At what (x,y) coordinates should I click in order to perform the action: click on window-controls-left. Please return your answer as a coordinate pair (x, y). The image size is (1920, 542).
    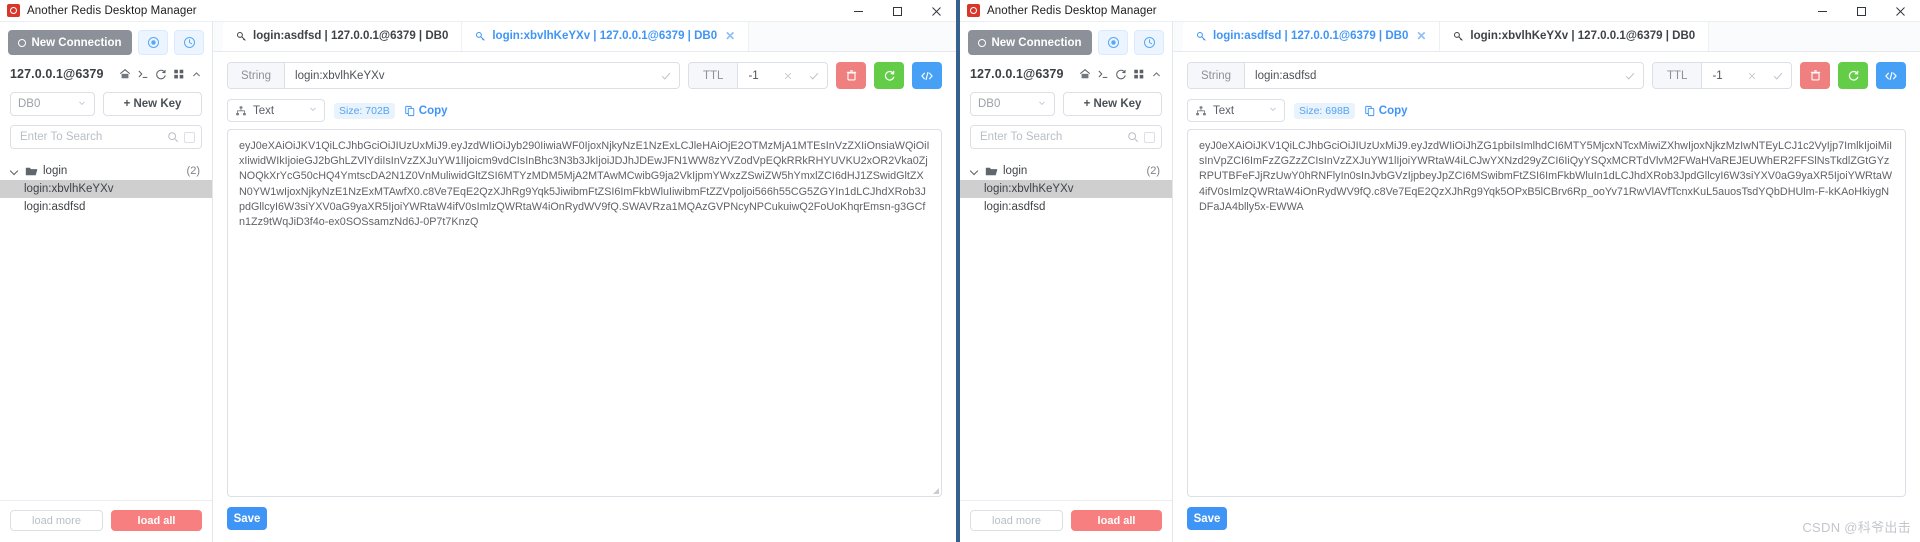
    Looking at the image, I should click on (897, 11).